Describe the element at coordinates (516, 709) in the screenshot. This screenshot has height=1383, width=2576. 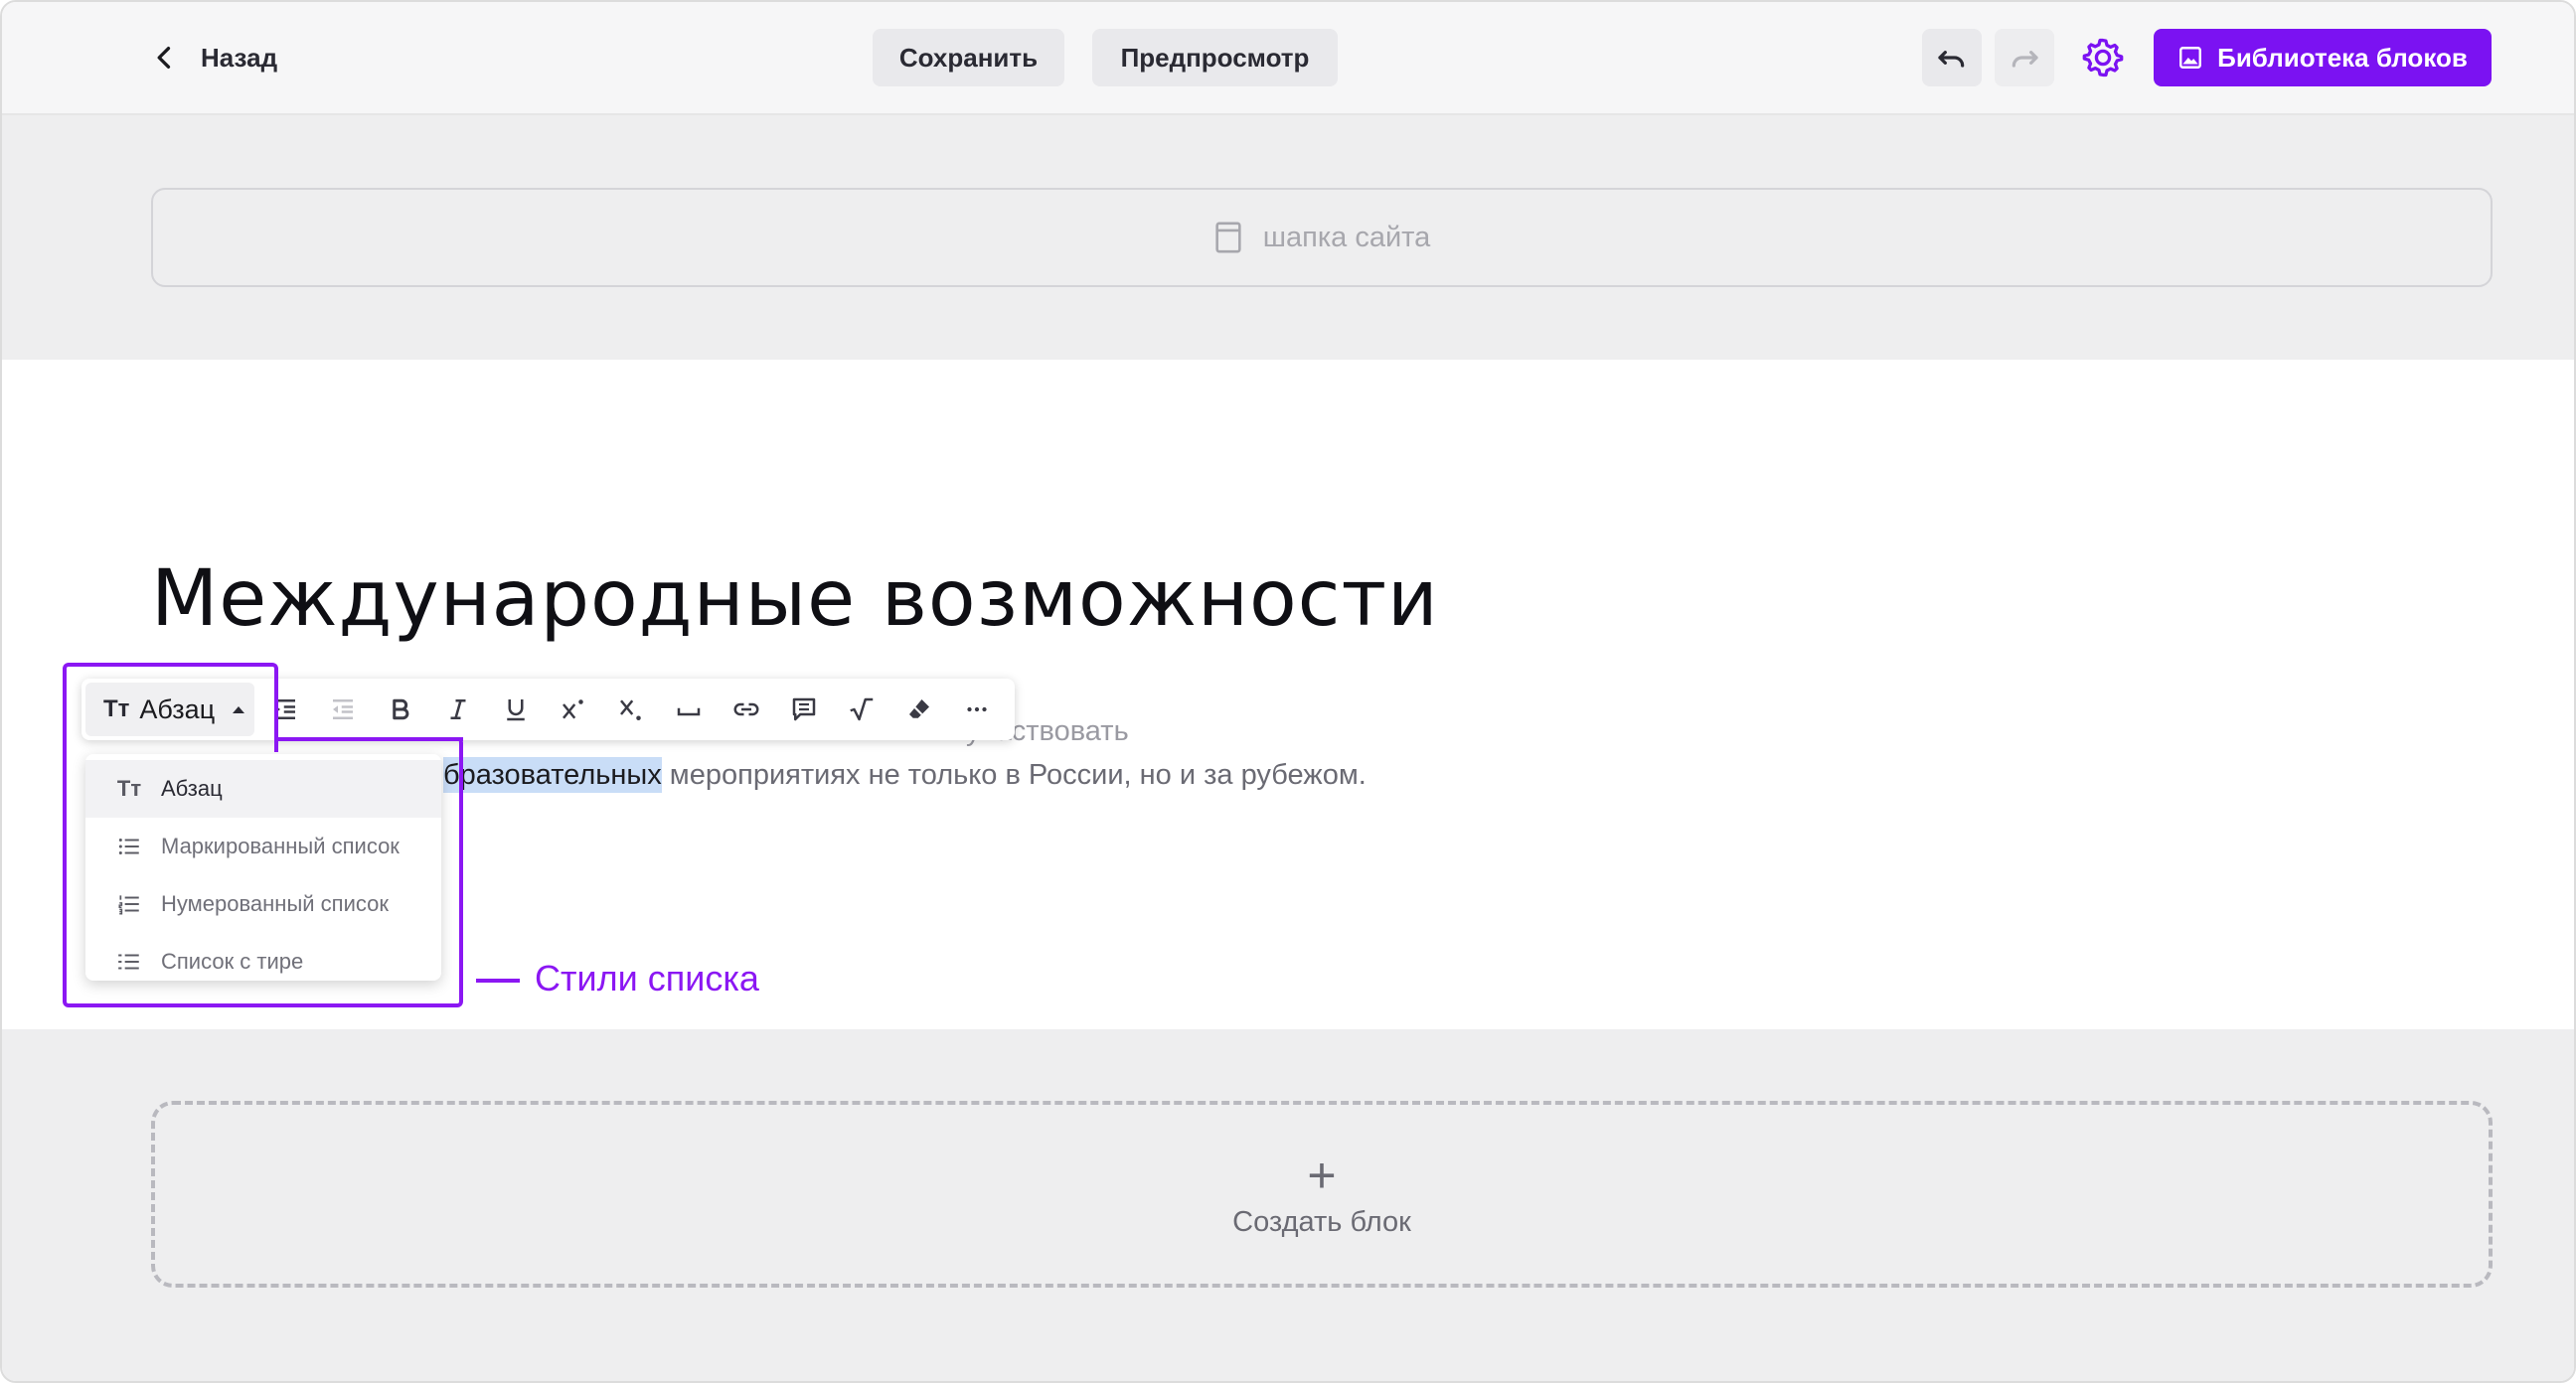
I see `underline-icon` at that location.